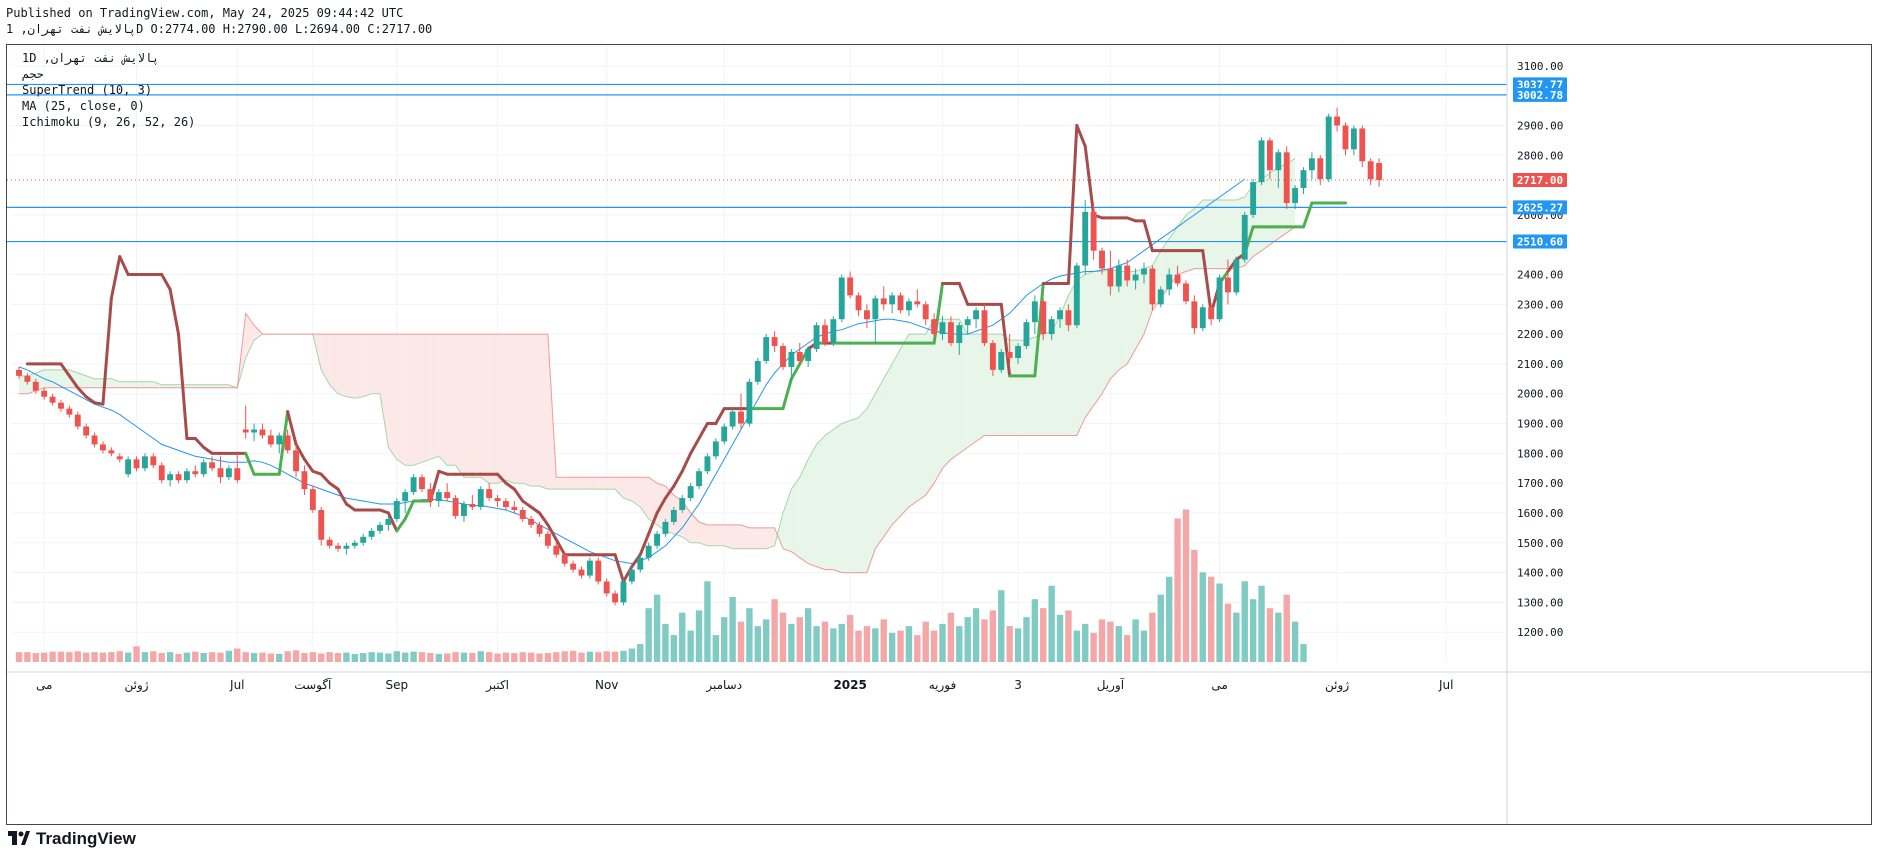 The height and width of the screenshot is (858, 1878). Describe the element at coordinates (1540, 207) in the screenshot. I see `hline-price-badge: 2625.27` at that location.